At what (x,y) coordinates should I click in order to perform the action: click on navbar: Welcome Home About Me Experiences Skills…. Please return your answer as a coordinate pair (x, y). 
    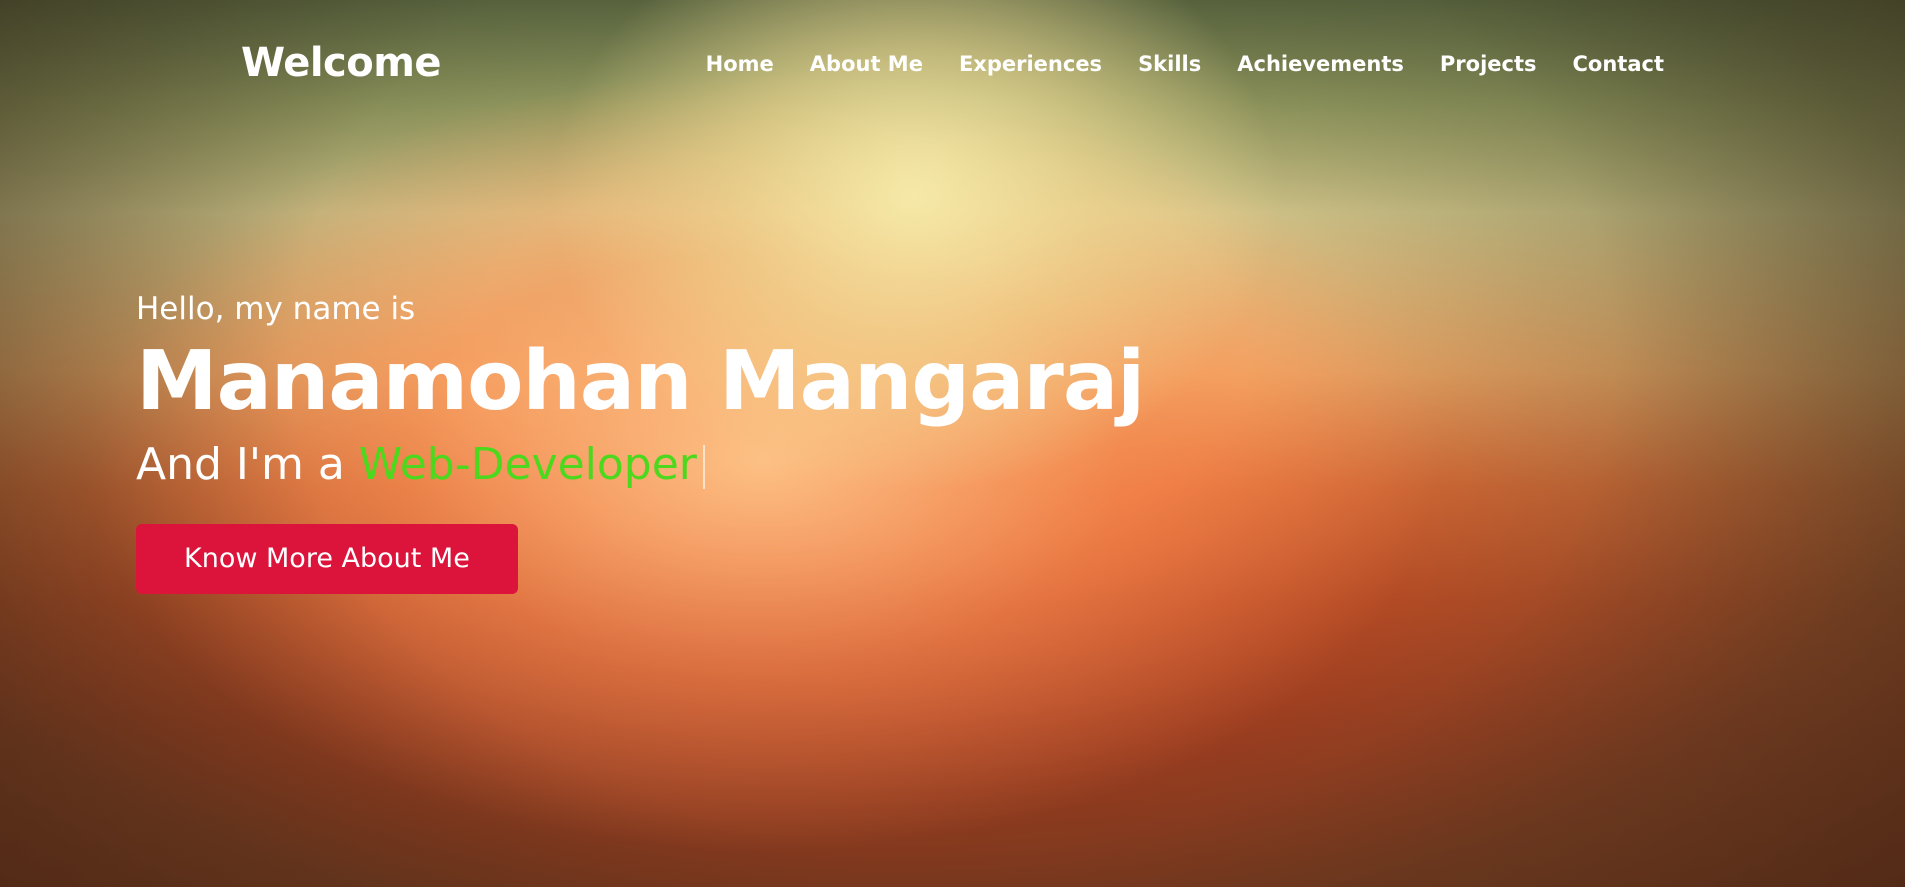
    Looking at the image, I should click on (952, 64).